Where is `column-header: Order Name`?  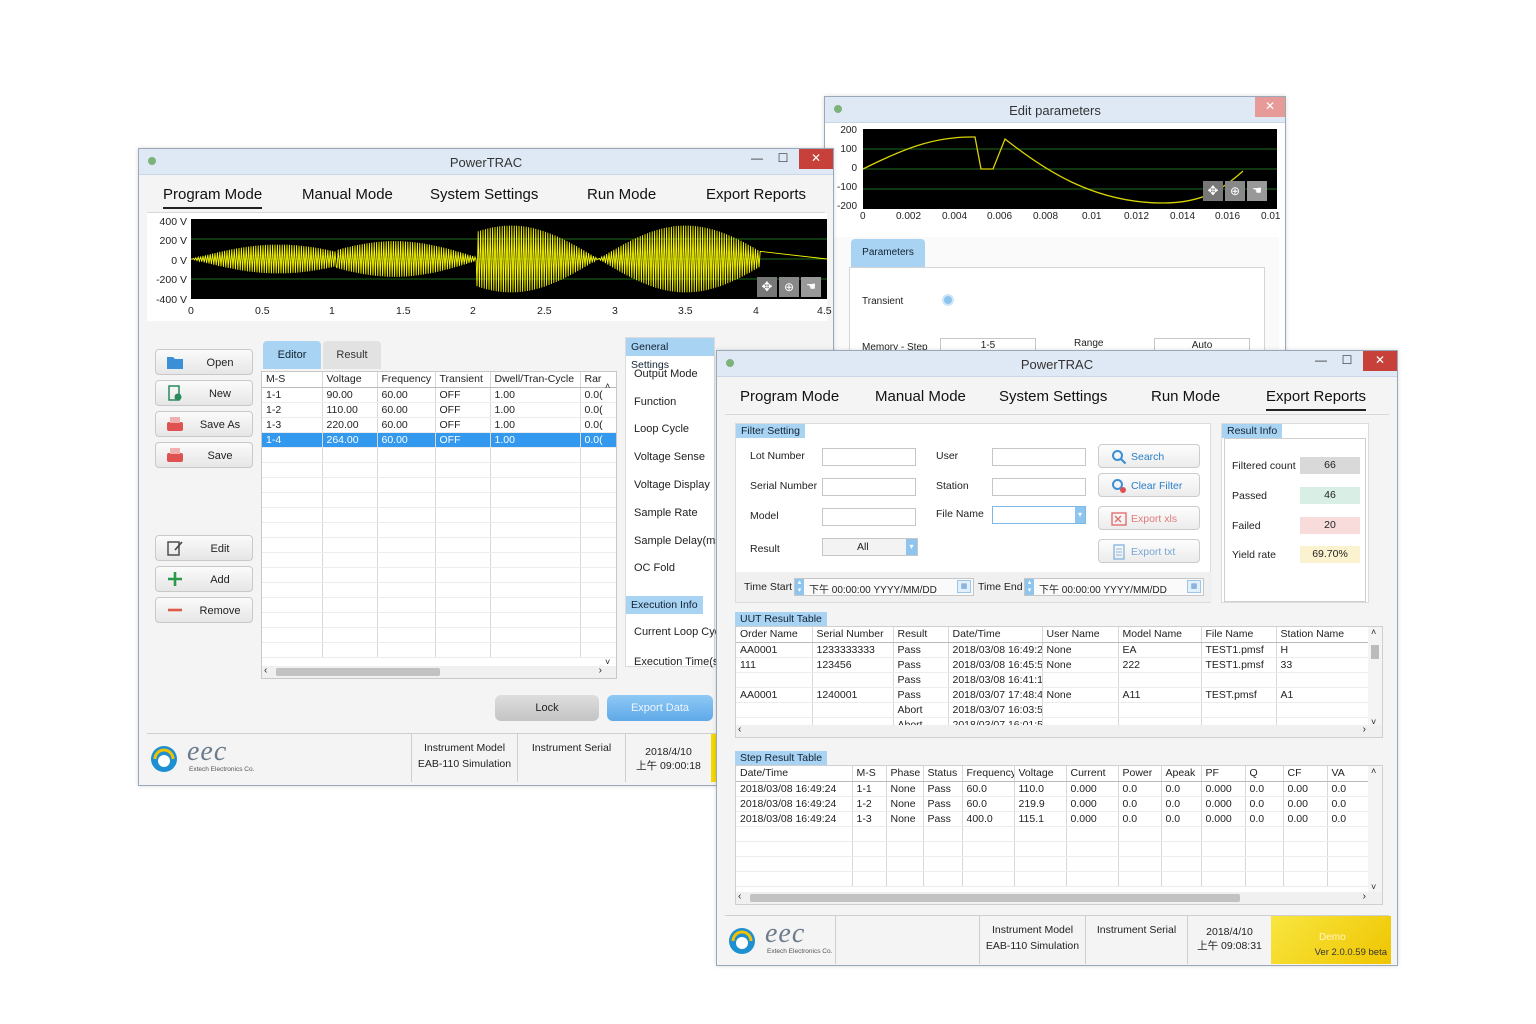 column-header: Order Name is located at coordinates (774, 635).